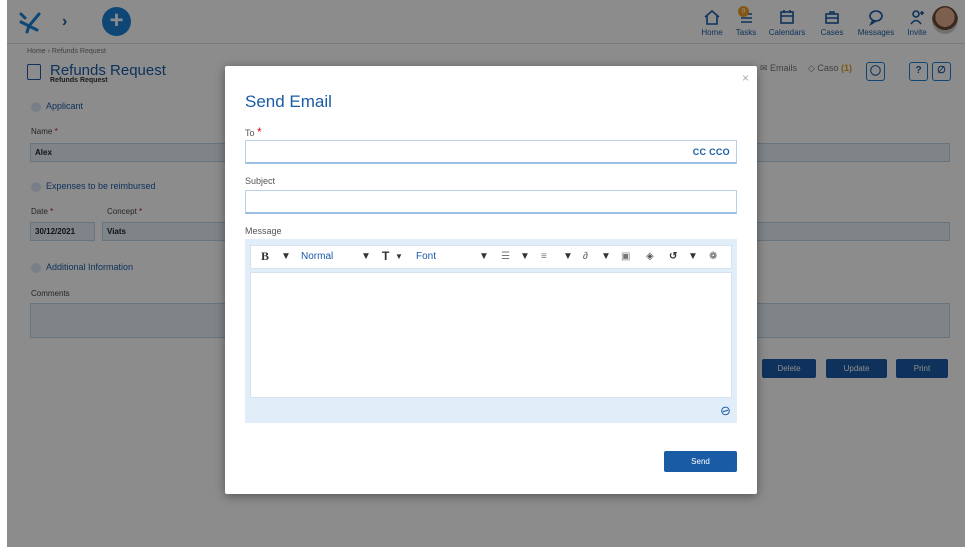 This screenshot has width=965, height=547. What do you see at coordinates (650, 256) in the screenshot?
I see `eraser-icon: ◈` at bounding box center [650, 256].